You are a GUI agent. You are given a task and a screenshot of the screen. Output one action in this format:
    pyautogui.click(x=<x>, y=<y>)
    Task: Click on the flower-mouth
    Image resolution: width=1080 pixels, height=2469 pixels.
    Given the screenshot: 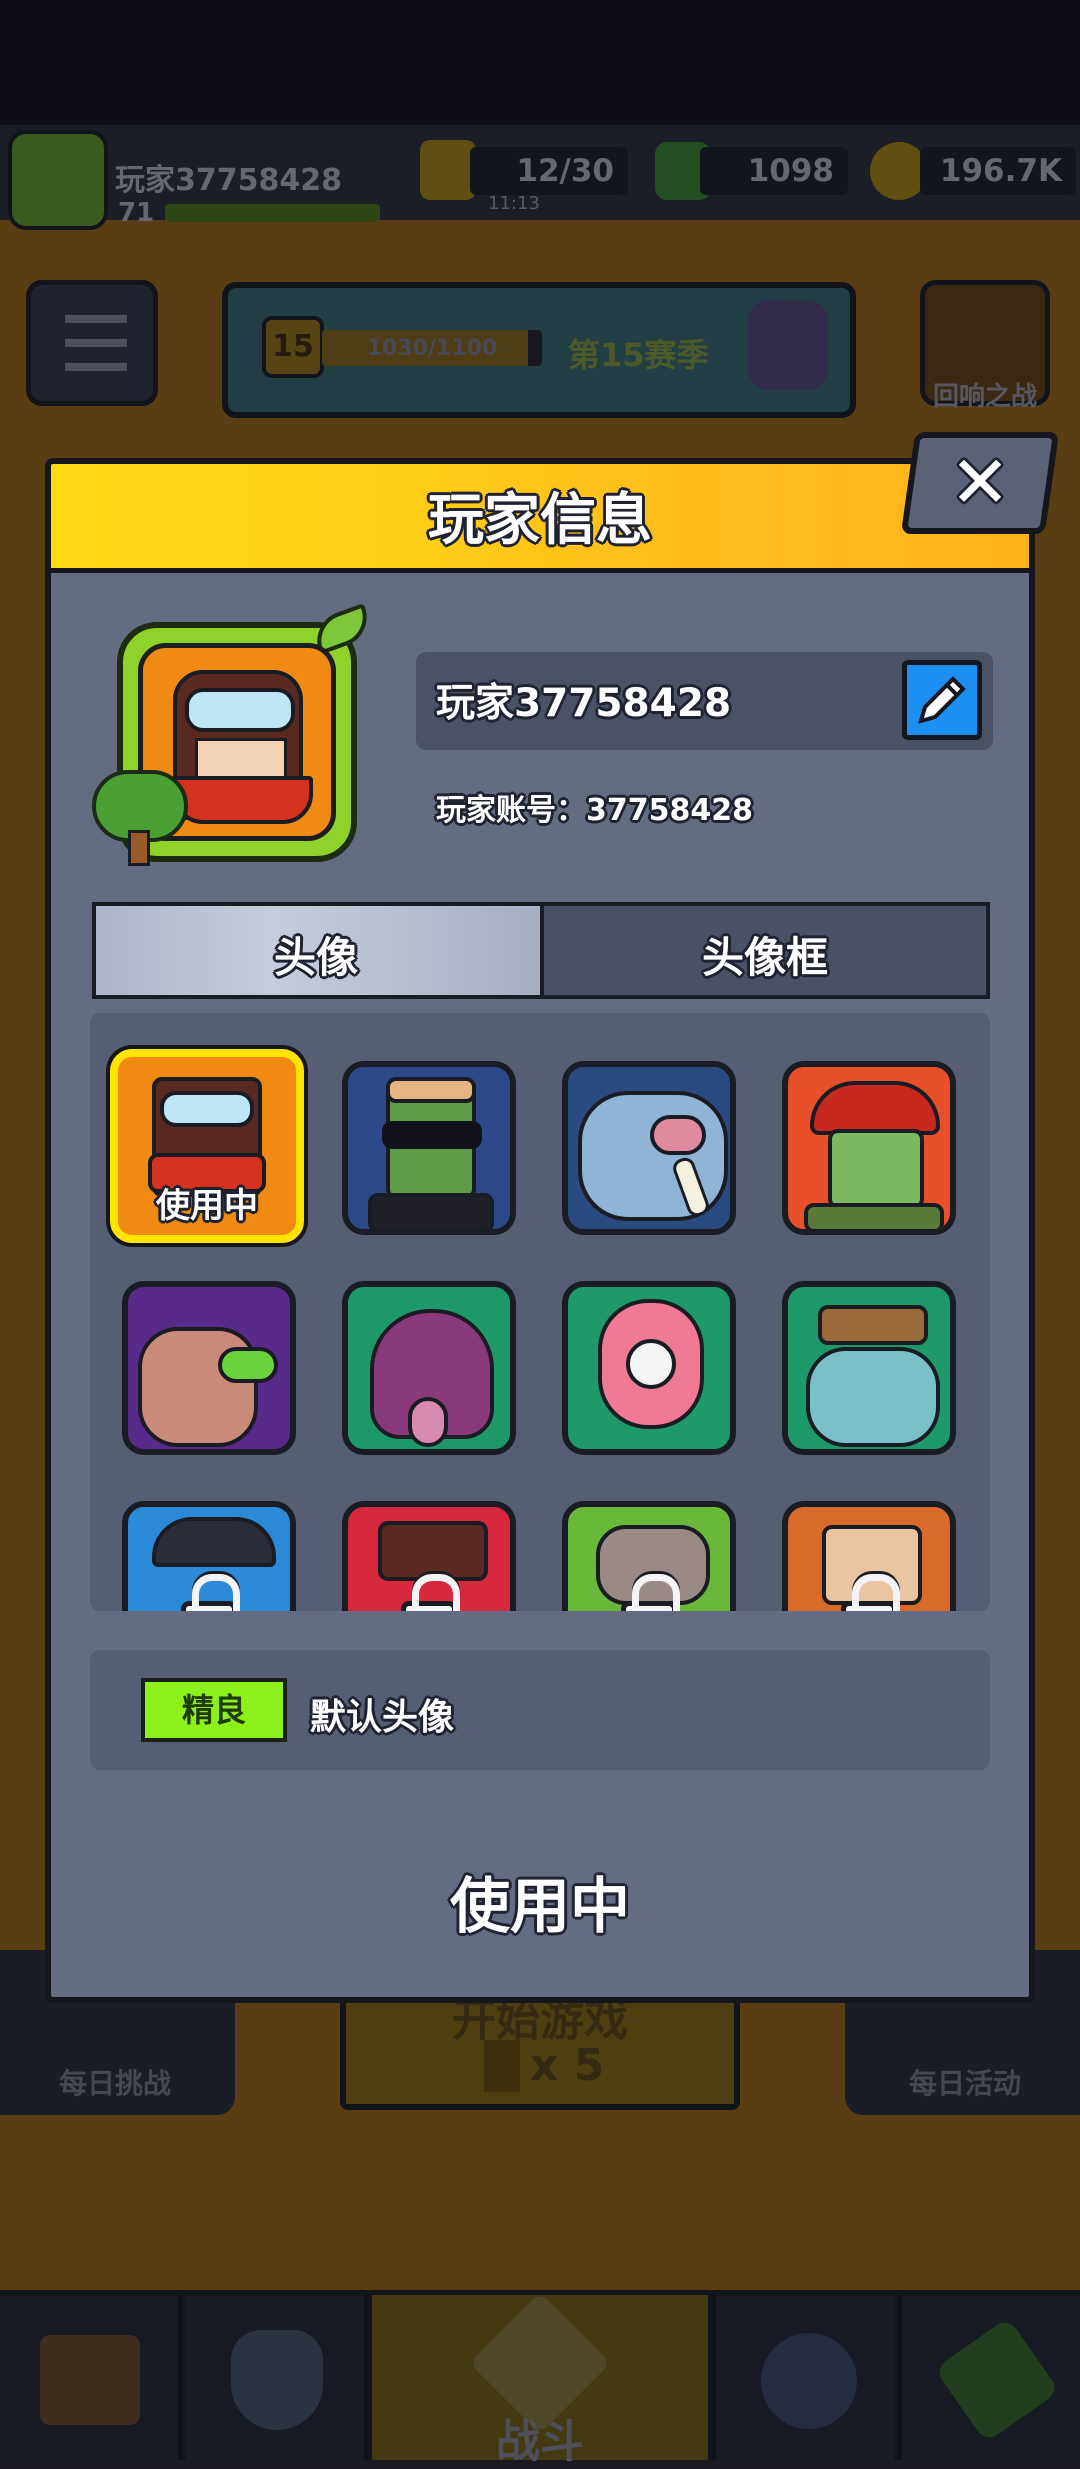 What is the action you would take?
    pyautogui.click(x=651, y=1364)
    